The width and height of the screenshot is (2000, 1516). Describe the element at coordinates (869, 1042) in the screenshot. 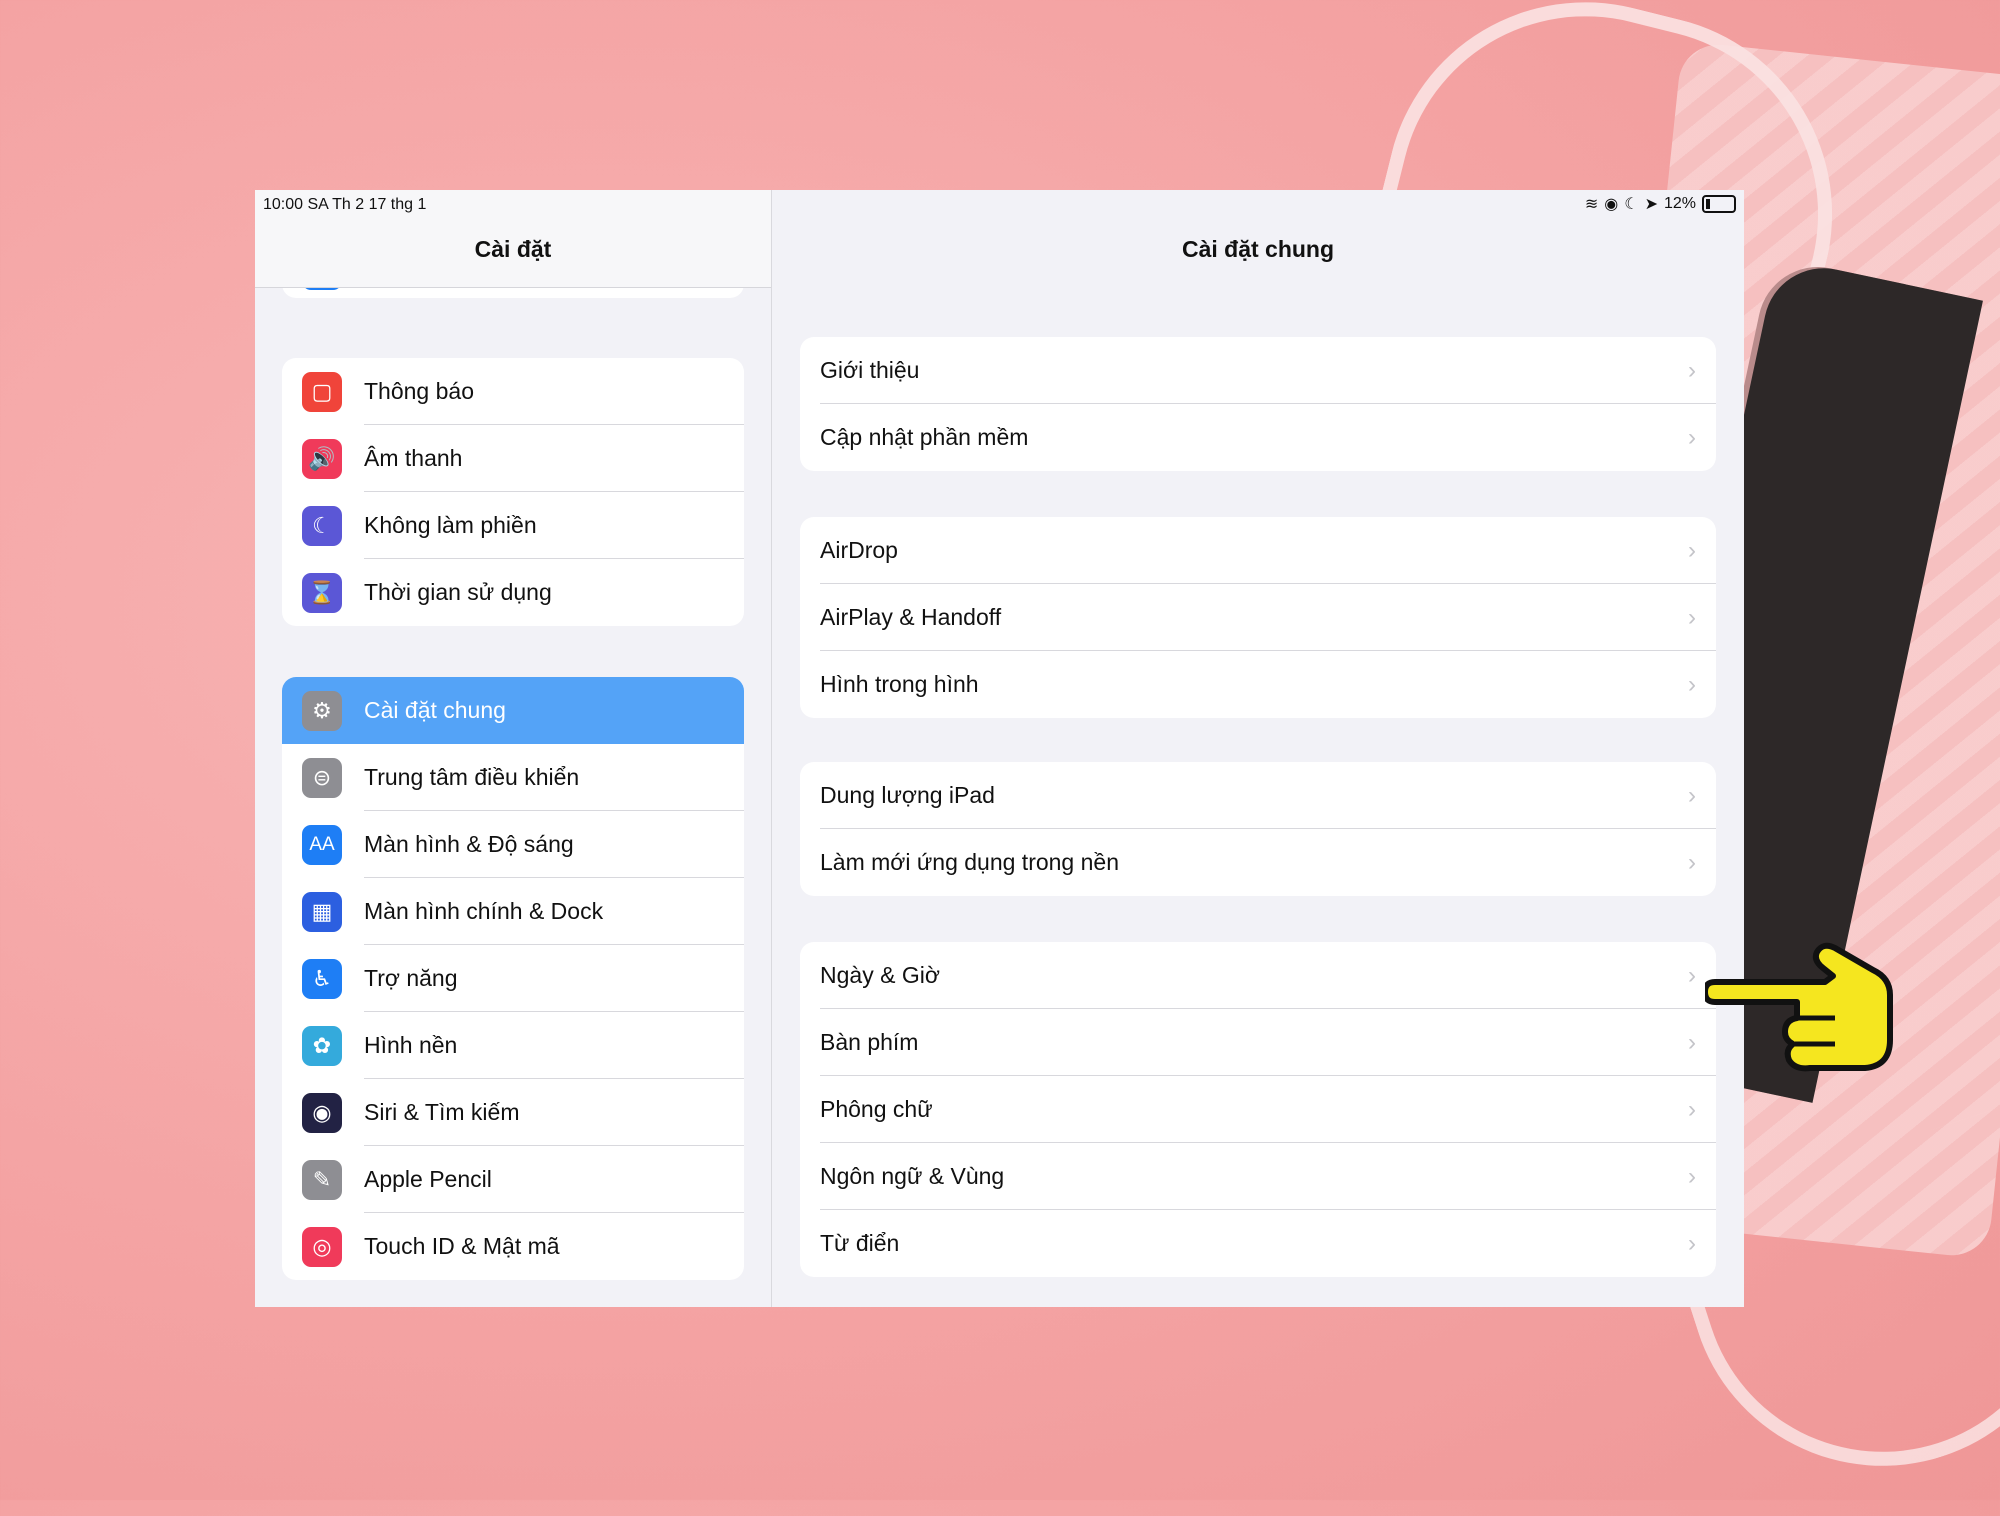

I see `settings-row-label: Bàn phím` at that location.